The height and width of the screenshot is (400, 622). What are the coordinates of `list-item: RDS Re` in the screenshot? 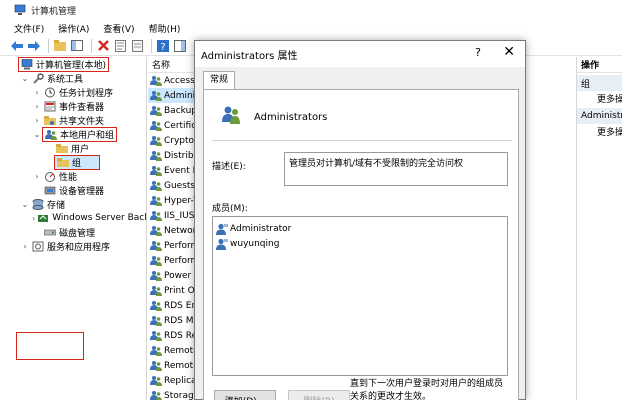 It's located at (171, 335).